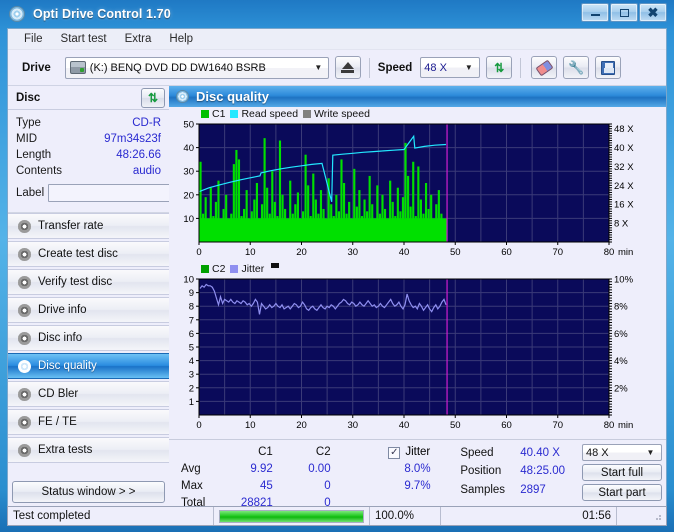 This screenshot has width=674, height=532. What do you see at coordinates (608, 67) in the screenshot?
I see `save-button` at bounding box center [608, 67].